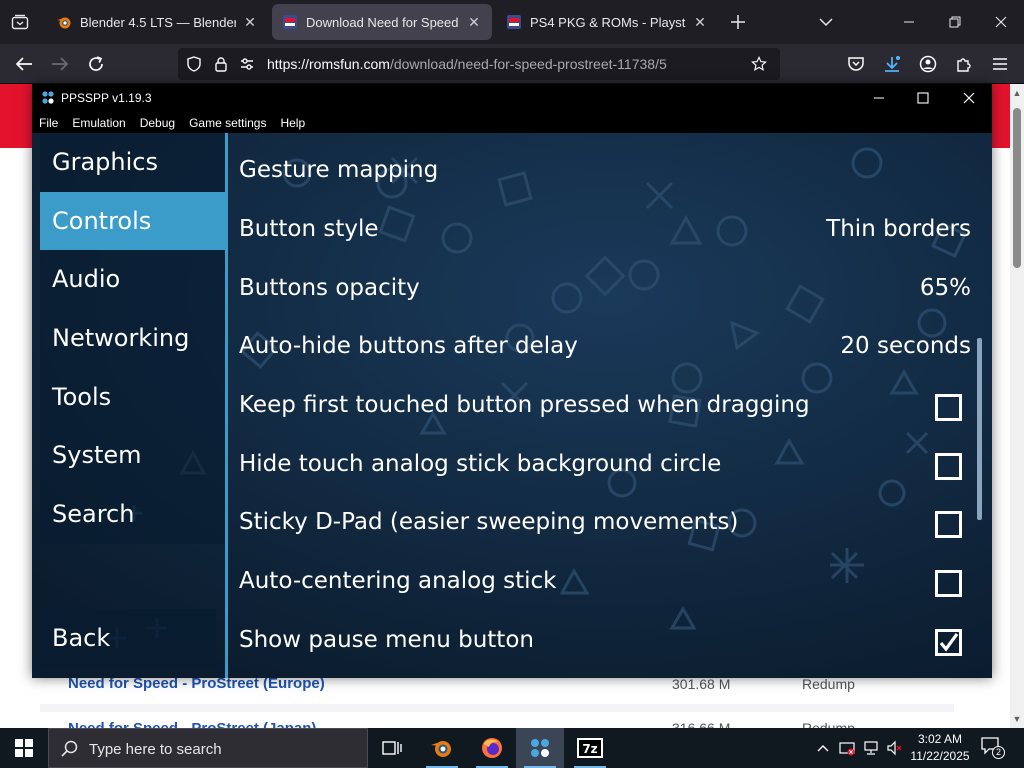 The width and height of the screenshot is (1024, 768). I want to click on tab-blender: Blender 4.5 LTS — Blender ✕, so click(157, 22).